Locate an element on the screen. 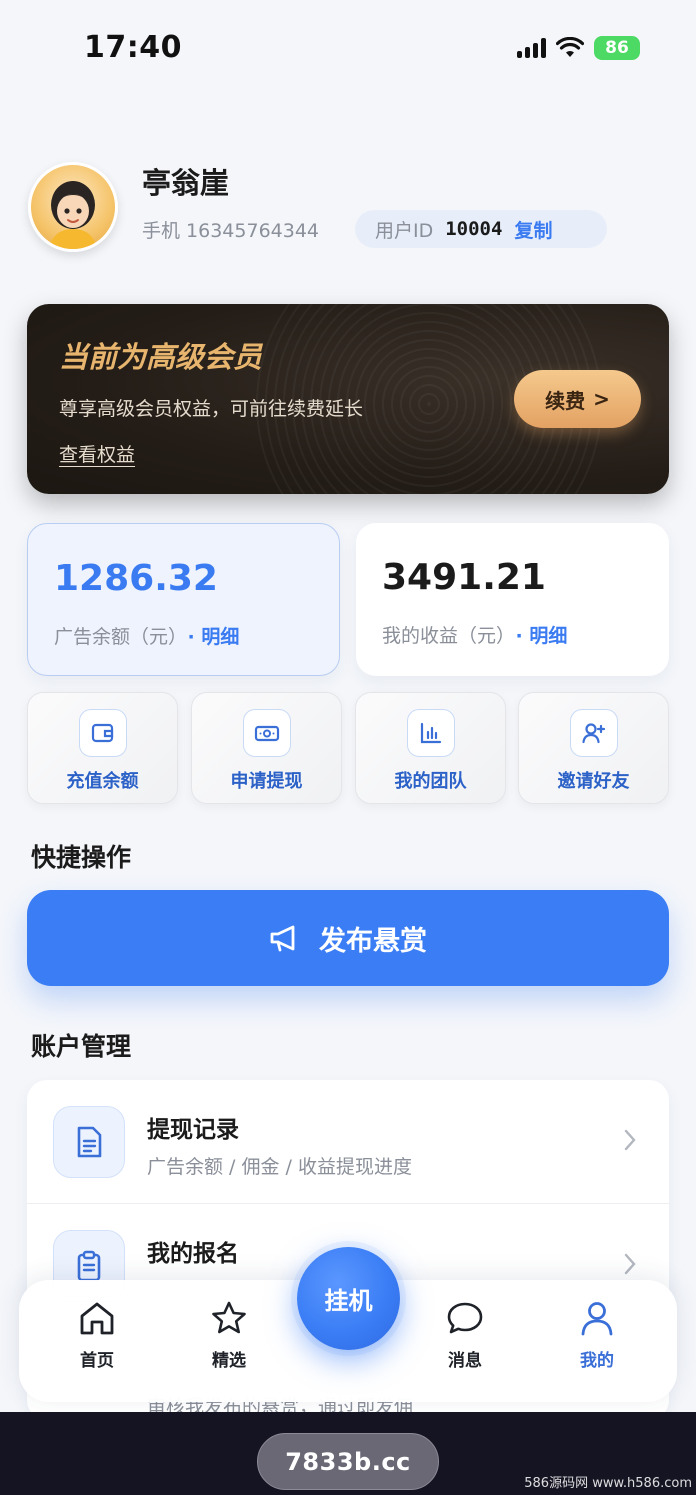 The height and width of the screenshot is (1495, 696). ad-balance-label: 广告余额（元） · 明细 is located at coordinates (146, 635).